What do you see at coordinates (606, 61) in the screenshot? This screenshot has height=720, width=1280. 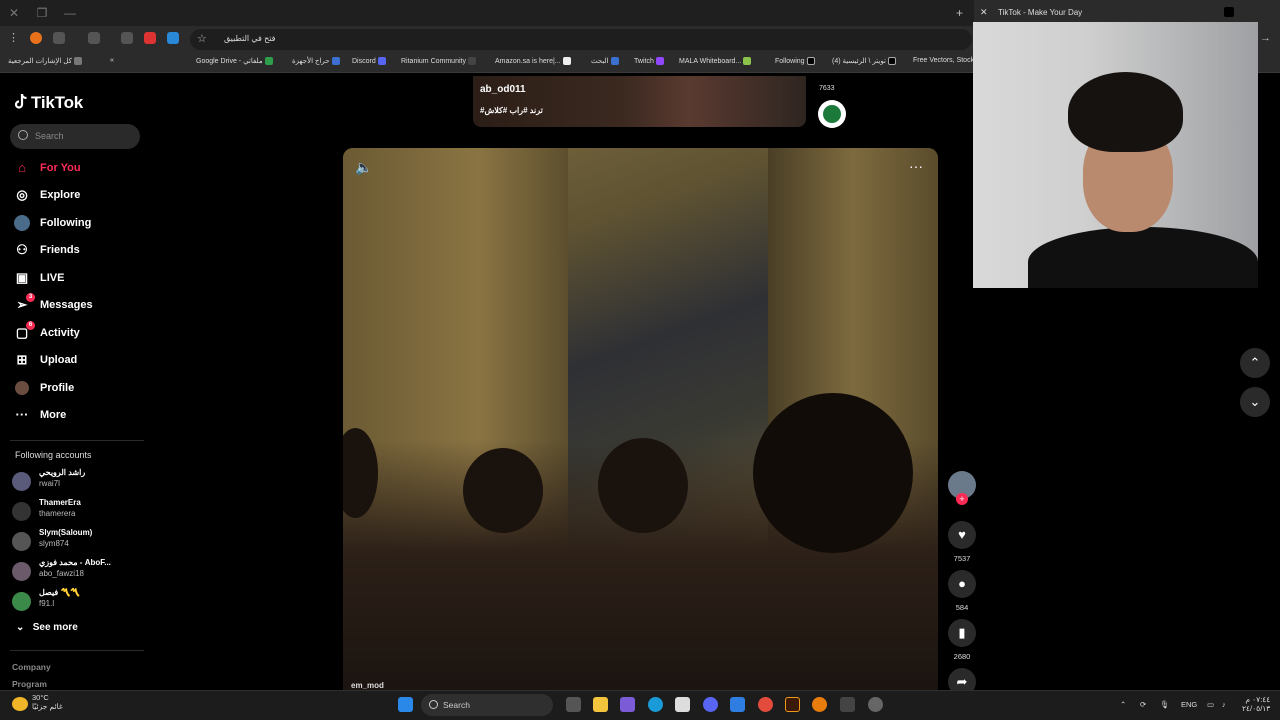 I see `bookmark-item: البحث` at bounding box center [606, 61].